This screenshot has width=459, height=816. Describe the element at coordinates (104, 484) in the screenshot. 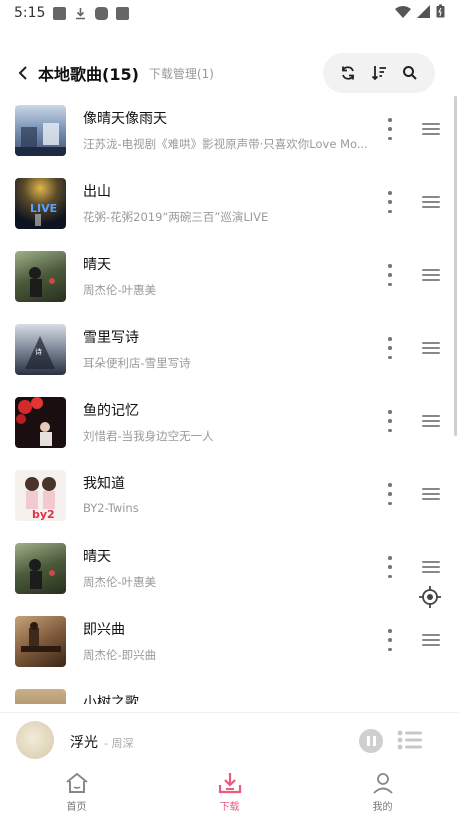

I see `song-title: 我知道` at that location.